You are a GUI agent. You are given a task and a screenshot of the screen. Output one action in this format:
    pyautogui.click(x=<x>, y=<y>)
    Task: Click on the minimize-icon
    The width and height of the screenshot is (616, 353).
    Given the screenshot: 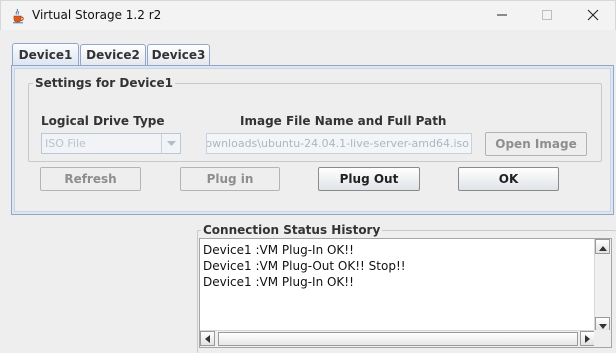 What is the action you would take?
    pyautogui.click(x=502, y=16)
    